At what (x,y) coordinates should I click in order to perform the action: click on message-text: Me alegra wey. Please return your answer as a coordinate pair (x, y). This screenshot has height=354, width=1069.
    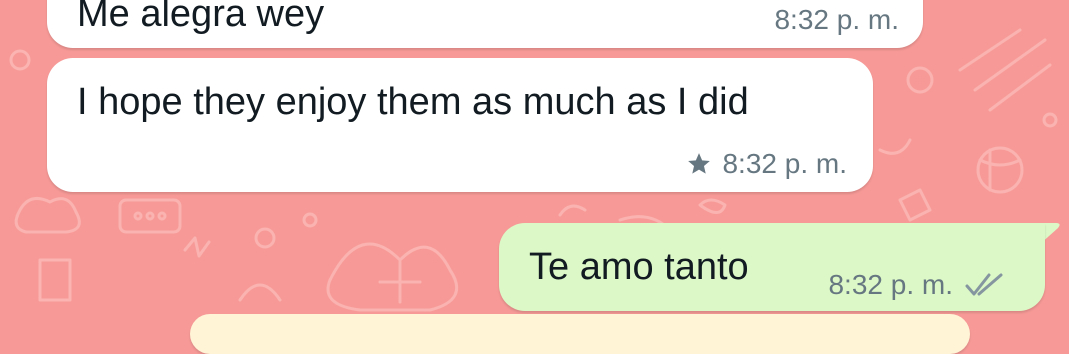
    Looking at the image, I should click on (201, 17).